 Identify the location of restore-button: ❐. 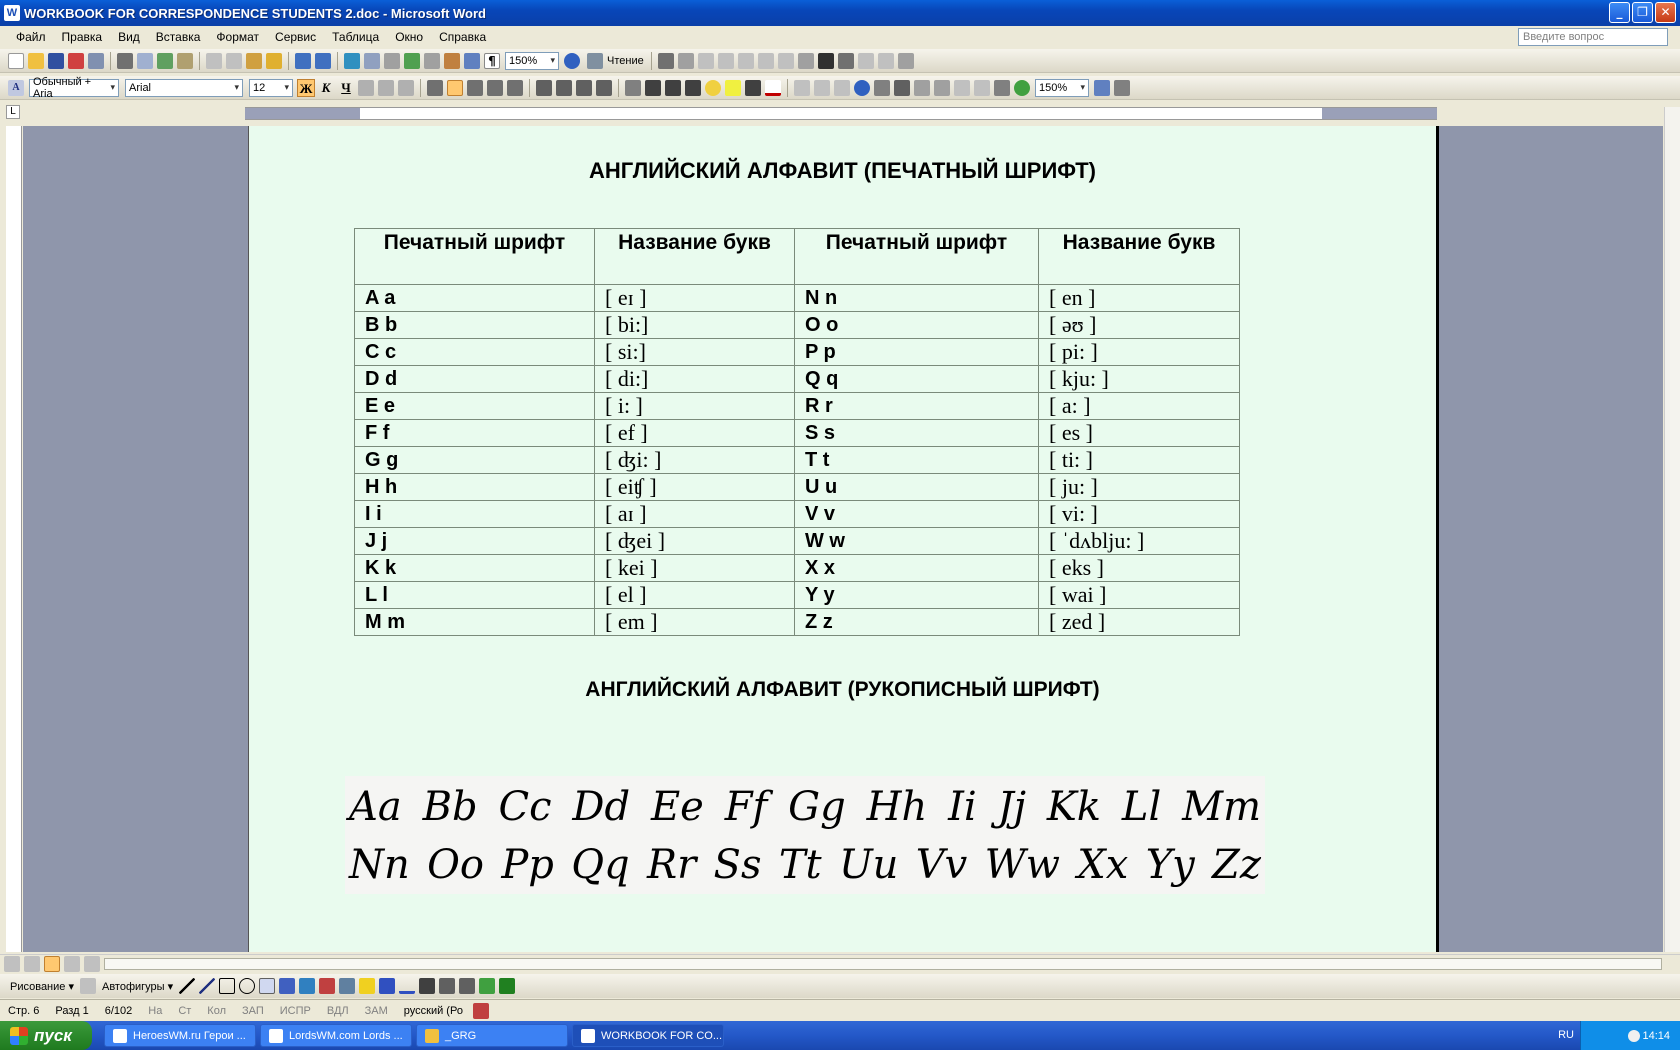
(1642, 12).